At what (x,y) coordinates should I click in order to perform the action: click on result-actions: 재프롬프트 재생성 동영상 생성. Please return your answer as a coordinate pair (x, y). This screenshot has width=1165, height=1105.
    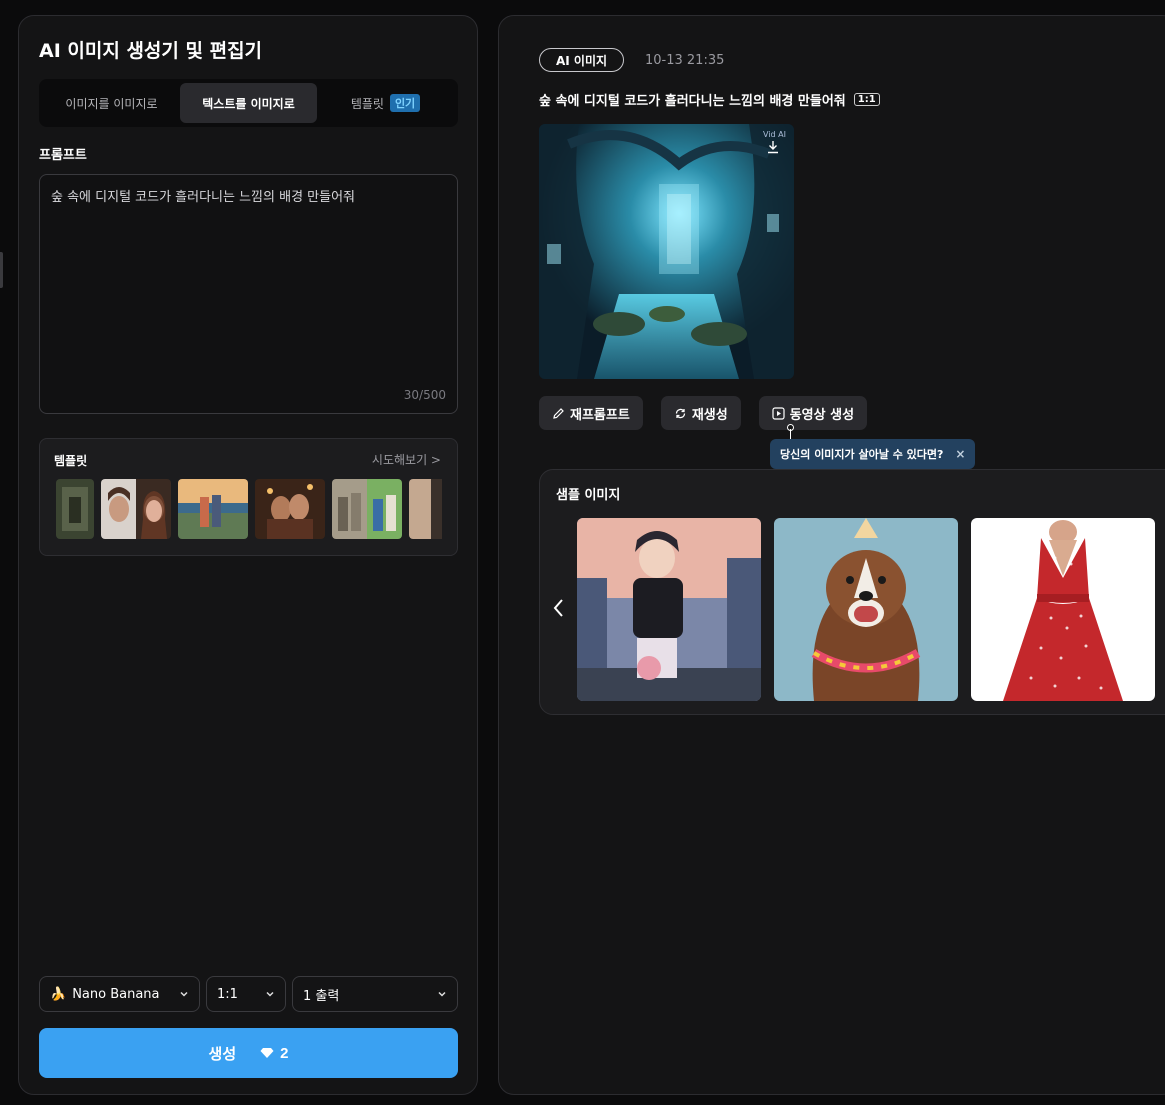
    Looking at the image, I should click on (703, 413).